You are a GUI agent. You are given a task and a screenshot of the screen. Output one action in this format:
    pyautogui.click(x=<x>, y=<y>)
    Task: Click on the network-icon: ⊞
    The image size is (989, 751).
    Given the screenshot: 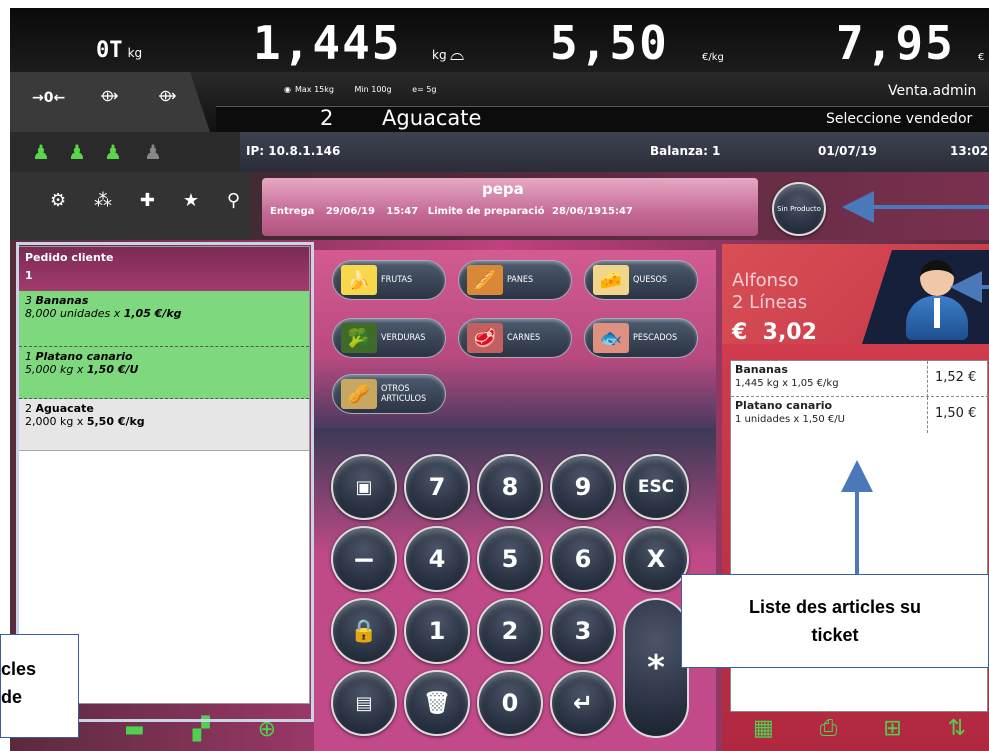 What is the action you would take?
    pyautogui.click(x=892, y=728)
    